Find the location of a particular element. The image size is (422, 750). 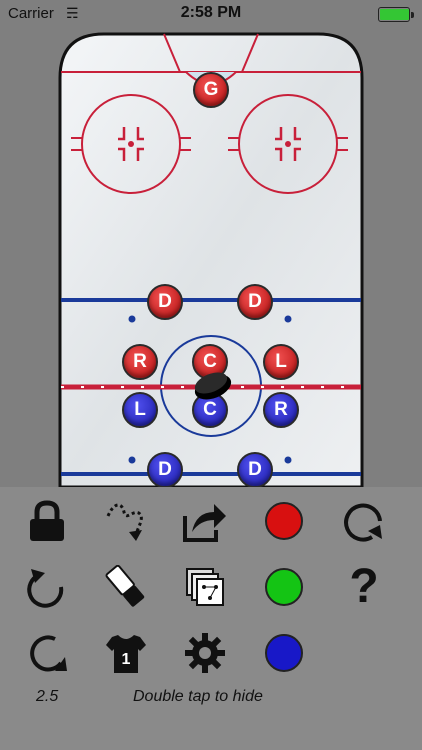

player-token-blue-l: L is located at coordinates (140, 410).